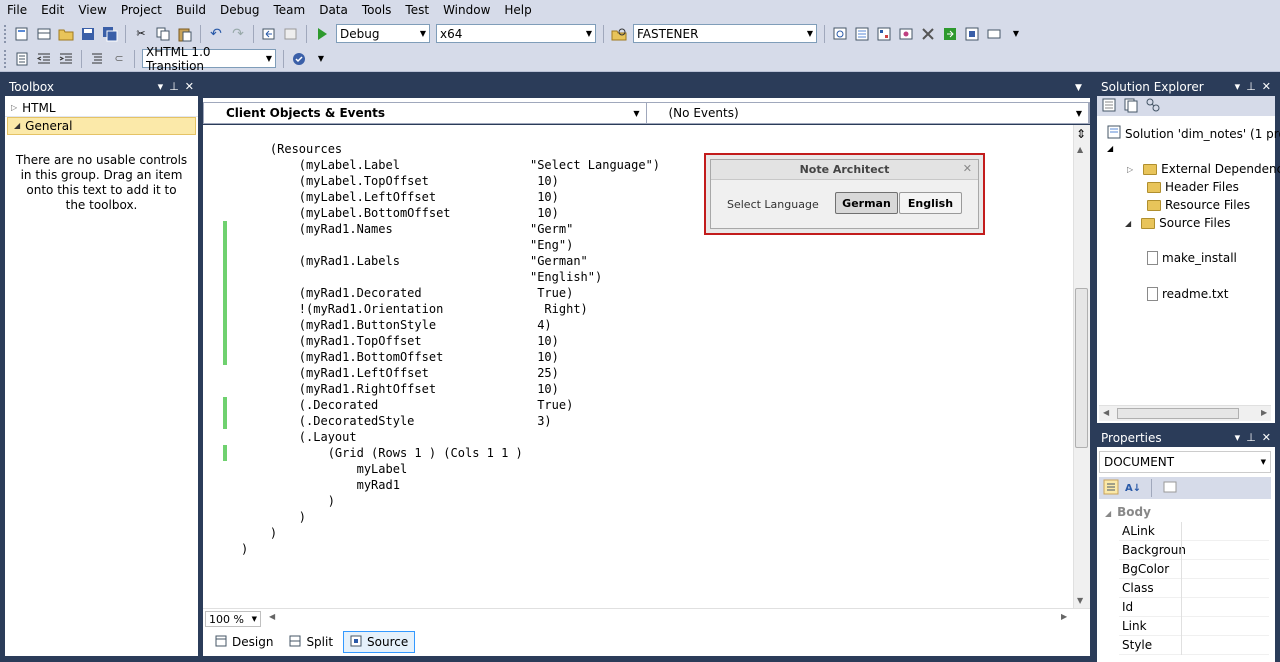  Describe the element at coordinates (1016, 34) in the screenshot. I see `toolbar-options-icon: ▼` at that location.